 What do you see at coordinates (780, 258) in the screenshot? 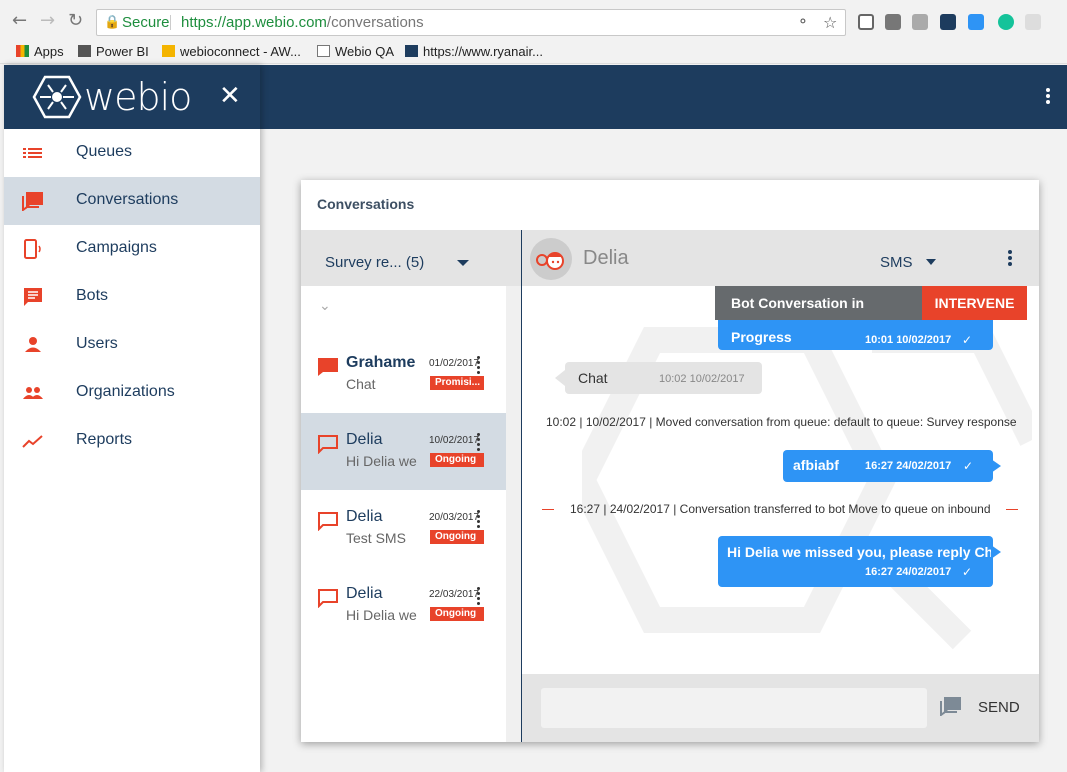
I see `chat-header: Delia SMS` at bounding box center [780, 258].